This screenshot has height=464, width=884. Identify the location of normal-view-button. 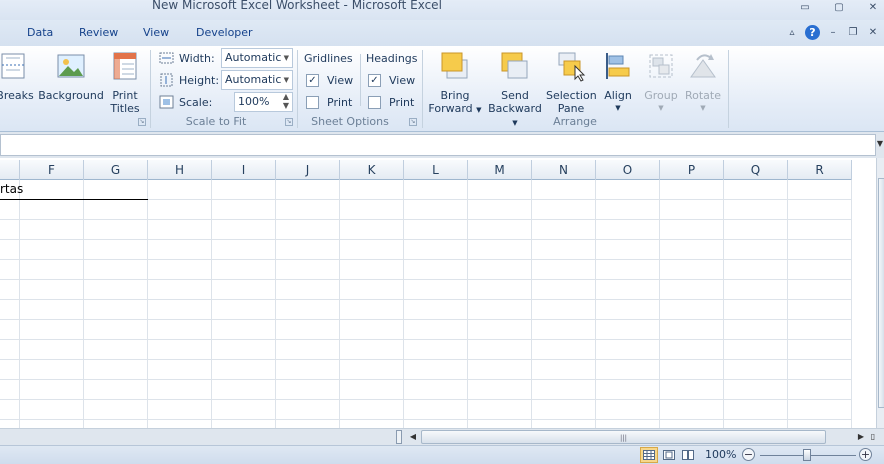
(649, 455).